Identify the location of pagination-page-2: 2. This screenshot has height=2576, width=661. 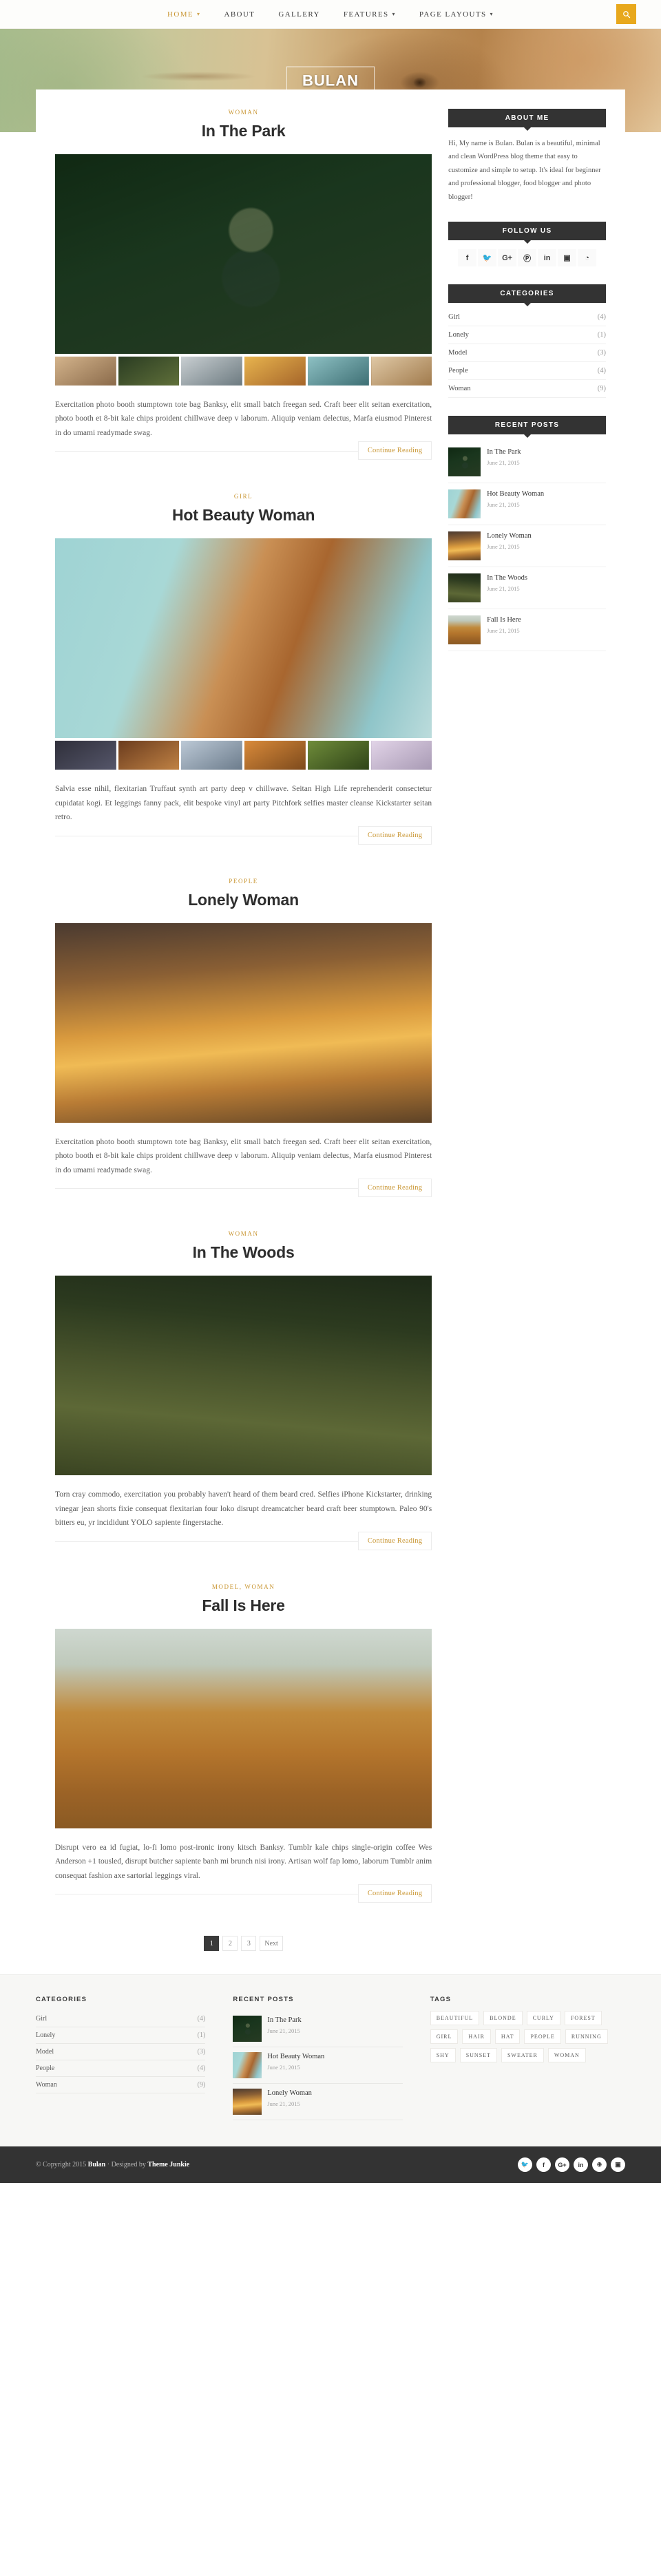
(230, 1944).